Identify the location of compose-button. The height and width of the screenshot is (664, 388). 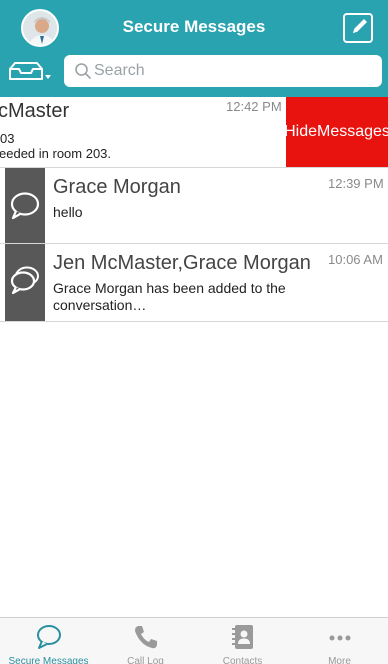
(358, 28).